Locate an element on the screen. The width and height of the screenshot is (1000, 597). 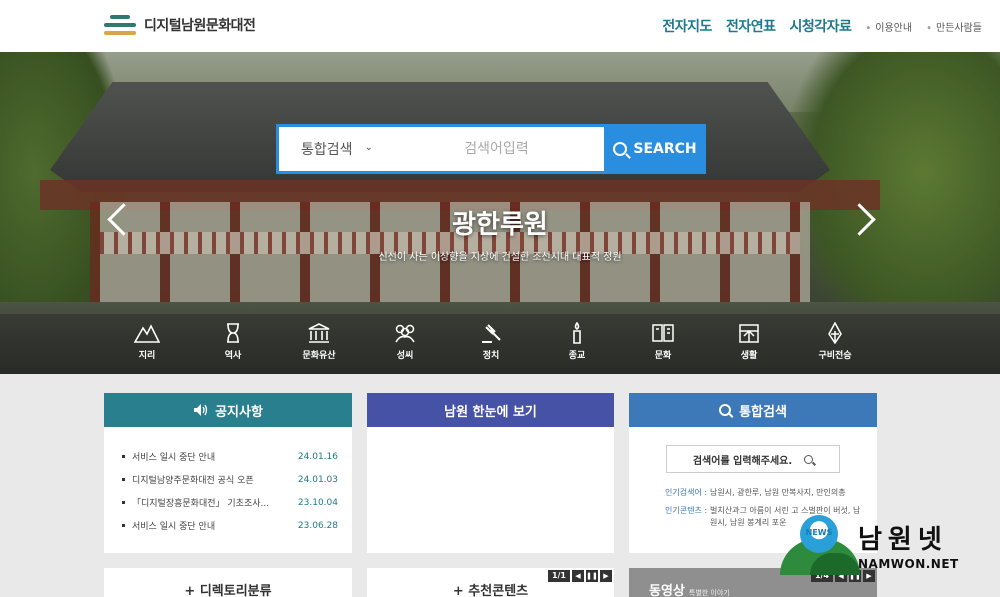
directory-panel: + 디렉토리분류 is located at coordinates (228, 582).